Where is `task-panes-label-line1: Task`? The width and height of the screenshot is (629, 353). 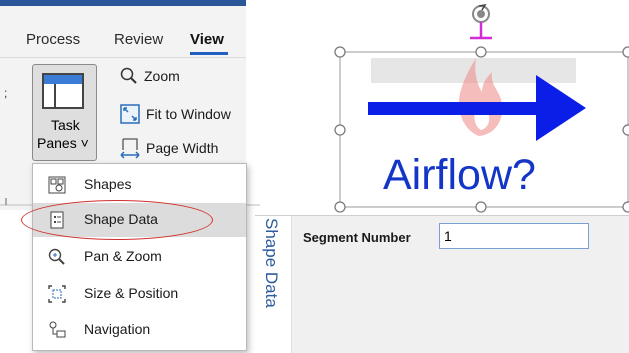
task-panes-label-line1: Task is located at coordinates (65, 125).